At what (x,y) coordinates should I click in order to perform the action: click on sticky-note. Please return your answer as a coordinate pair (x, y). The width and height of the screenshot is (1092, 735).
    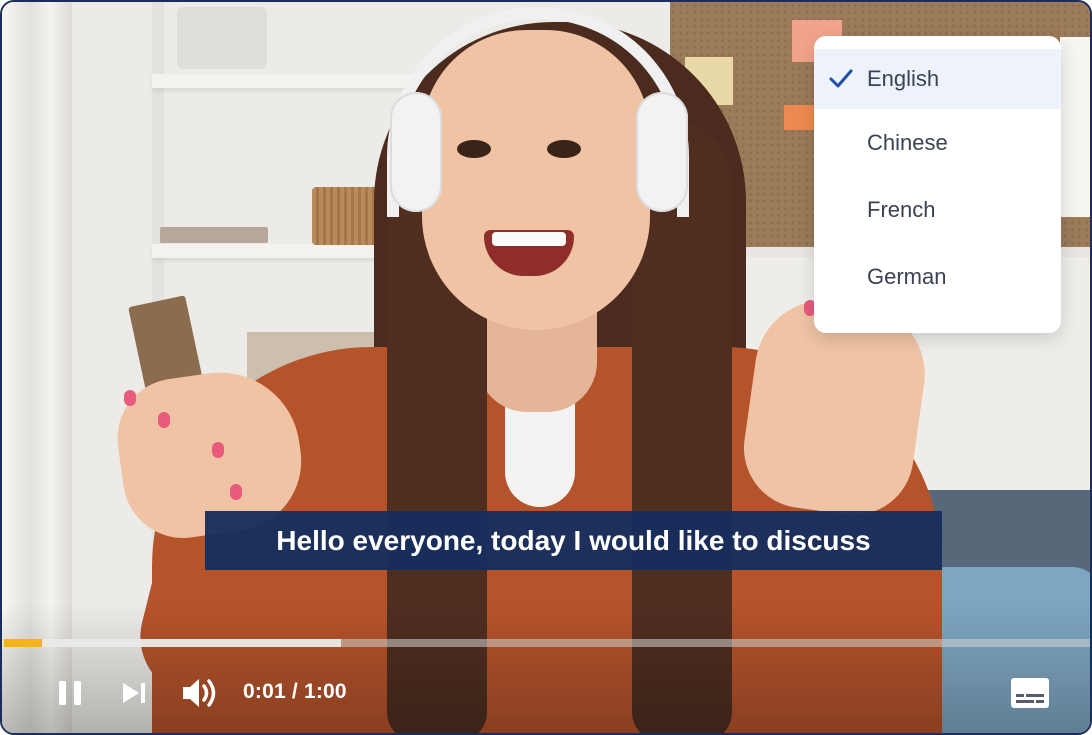
    Looking at the image, I should click on (799, 117).